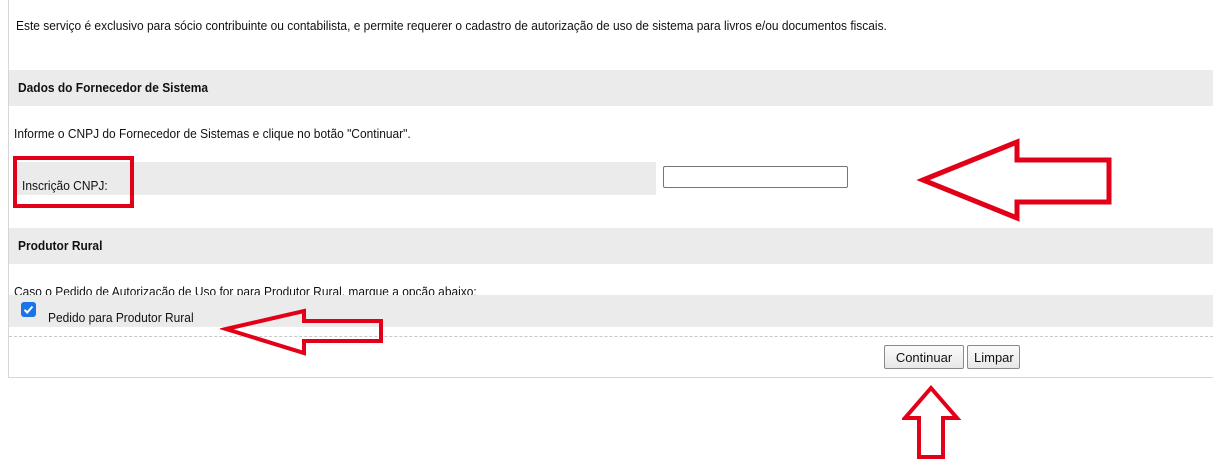 This screenshot has height=459, width=1213. What do you see at coordinates (924, 357) in the screenshot?
I see `continuar-button: Continuar` at bounding box center [924, 357].